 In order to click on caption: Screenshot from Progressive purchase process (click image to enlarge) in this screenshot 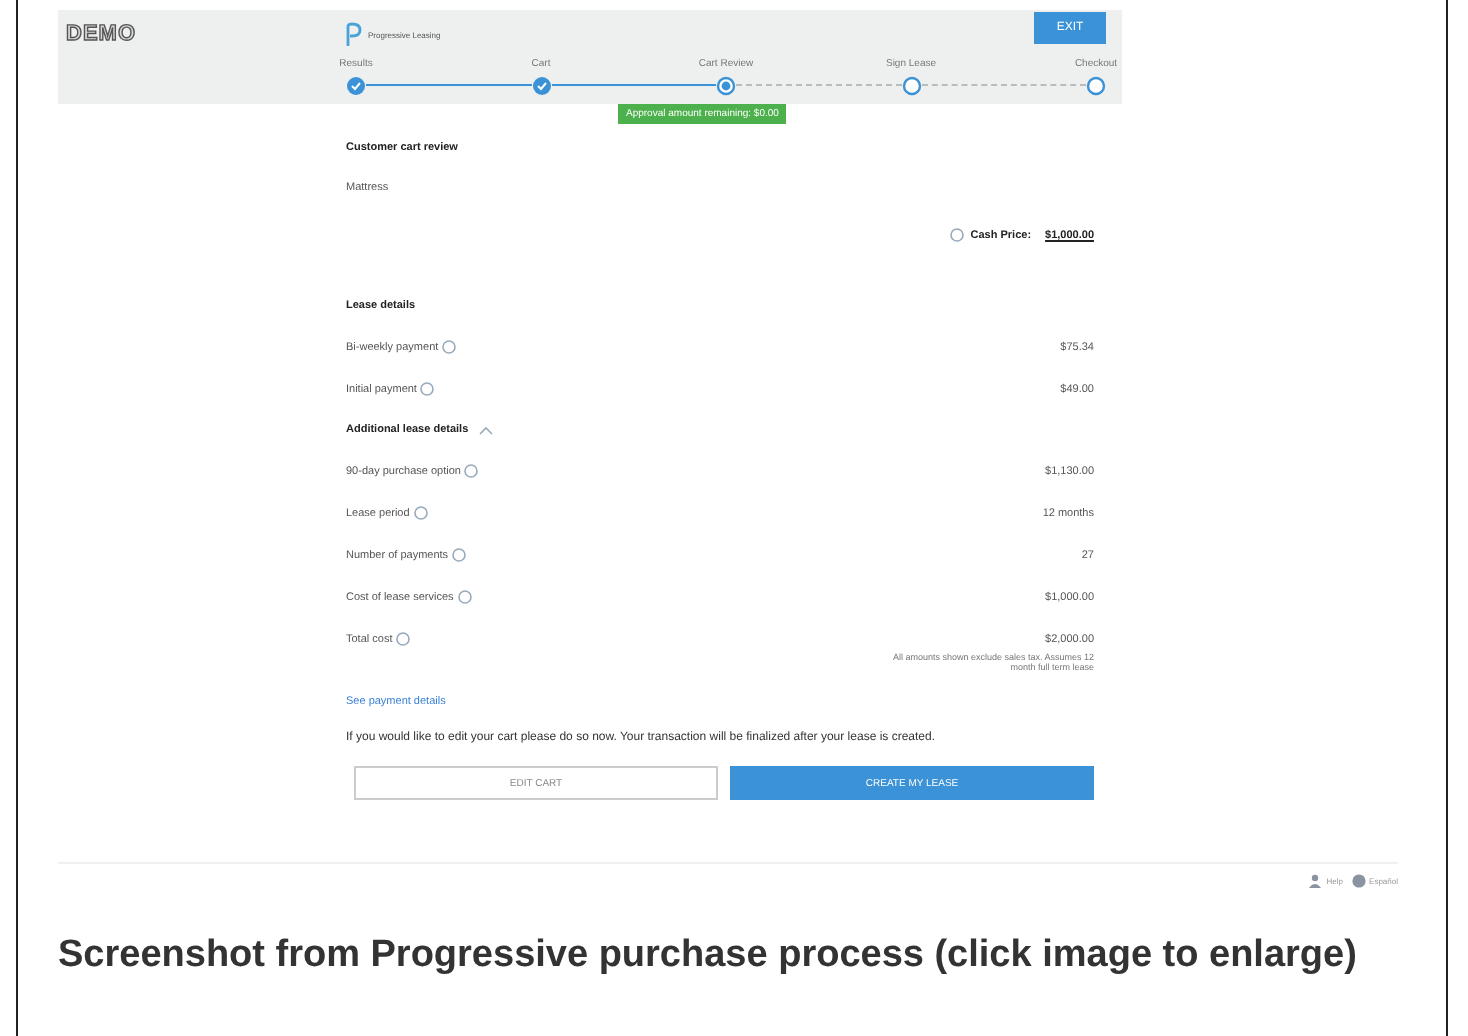, I will do `click(708, 956)`.